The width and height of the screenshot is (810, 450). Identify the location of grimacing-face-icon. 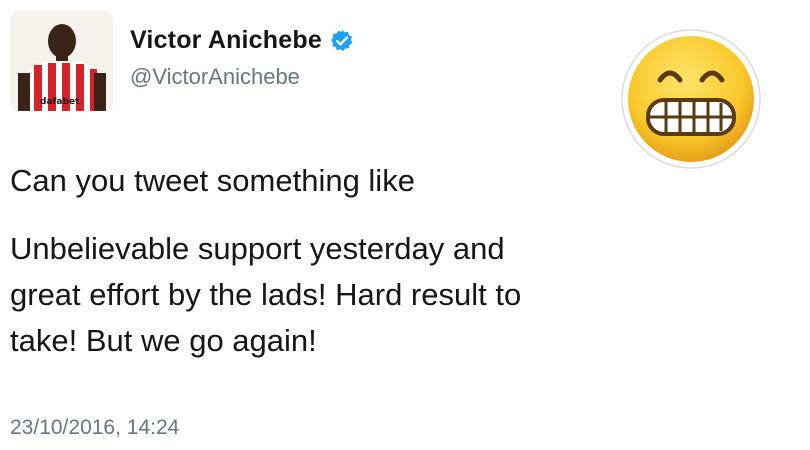
(691, 99).